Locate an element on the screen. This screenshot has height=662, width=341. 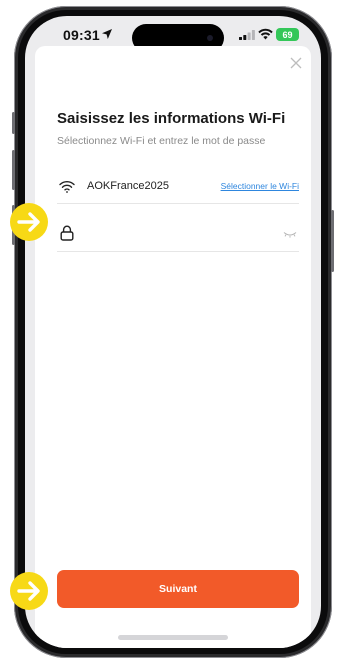
battery-level: 69 is located at coordinates (287, 34).